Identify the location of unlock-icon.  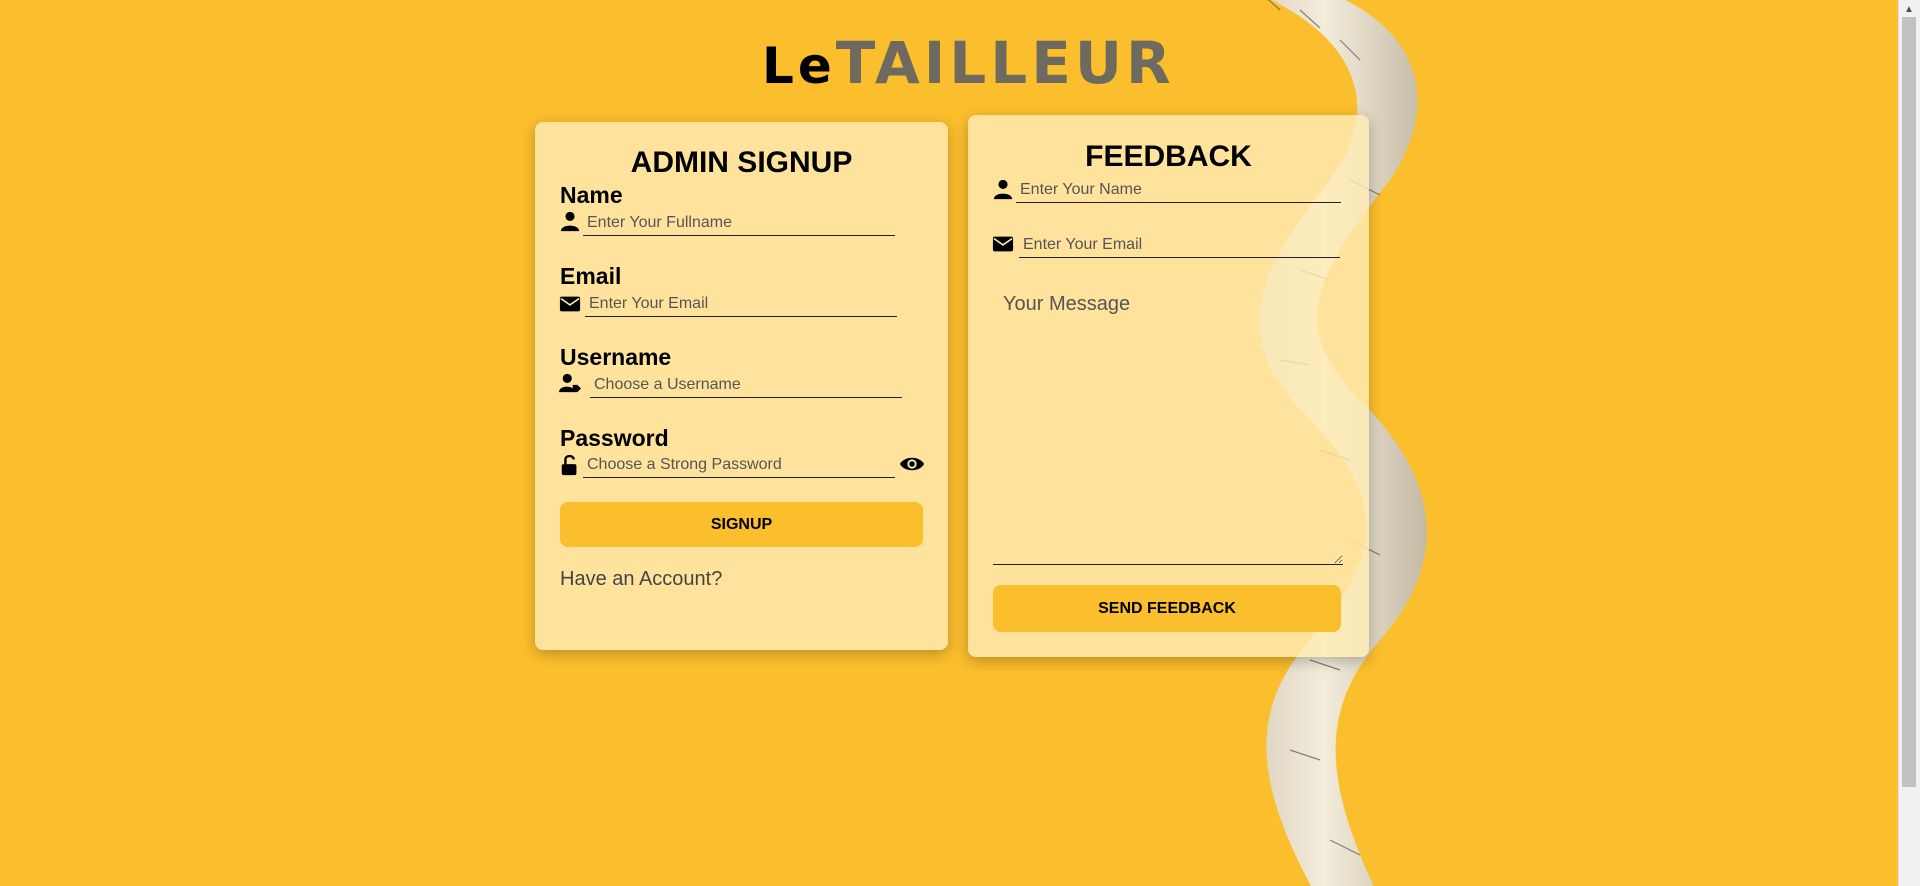
(569, 465).